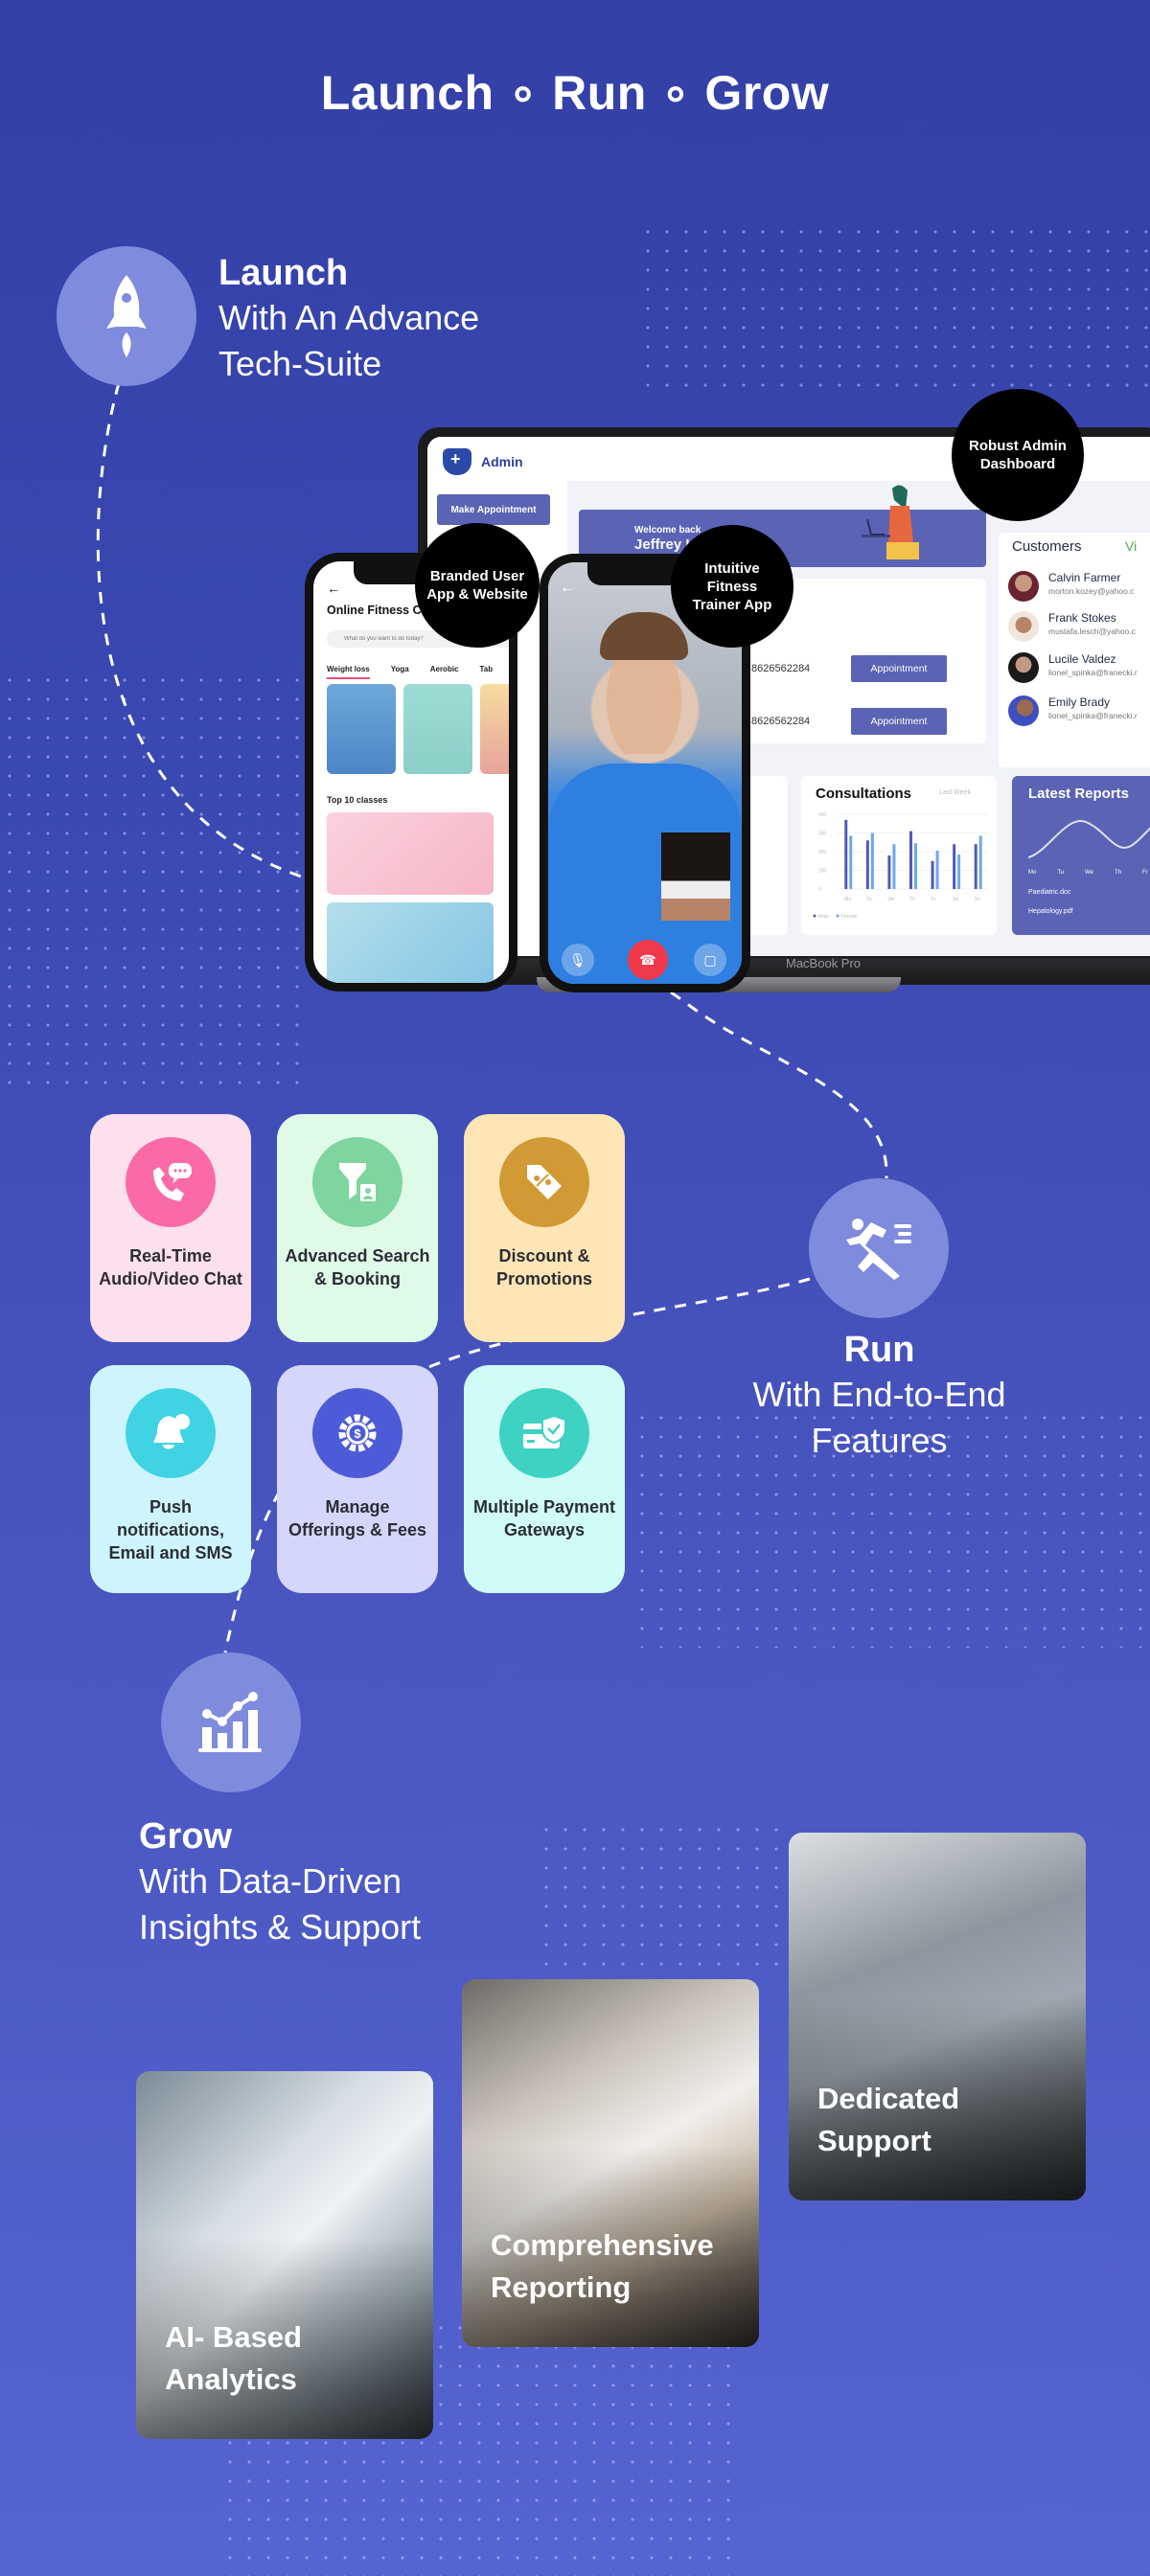 This screenshot has width=1150, height=2576. I want to click on section-title: Top 10 classes, so click(357, 800).